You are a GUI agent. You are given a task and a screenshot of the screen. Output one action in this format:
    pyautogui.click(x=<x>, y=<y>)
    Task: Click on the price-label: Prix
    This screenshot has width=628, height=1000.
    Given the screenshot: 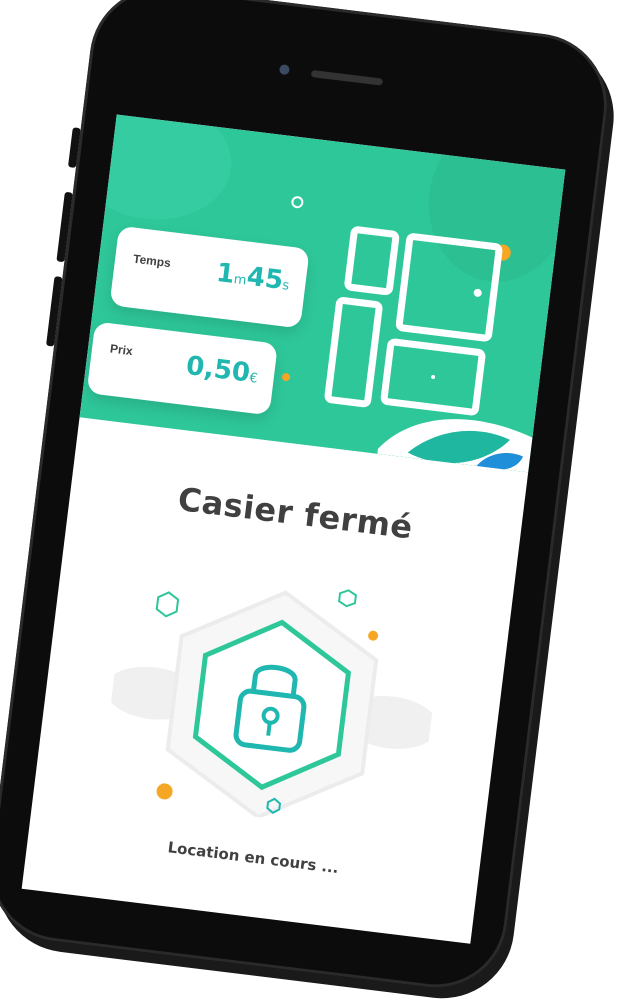 What is the action you would take?
    pyautogui.click(x=121, y=350)
    